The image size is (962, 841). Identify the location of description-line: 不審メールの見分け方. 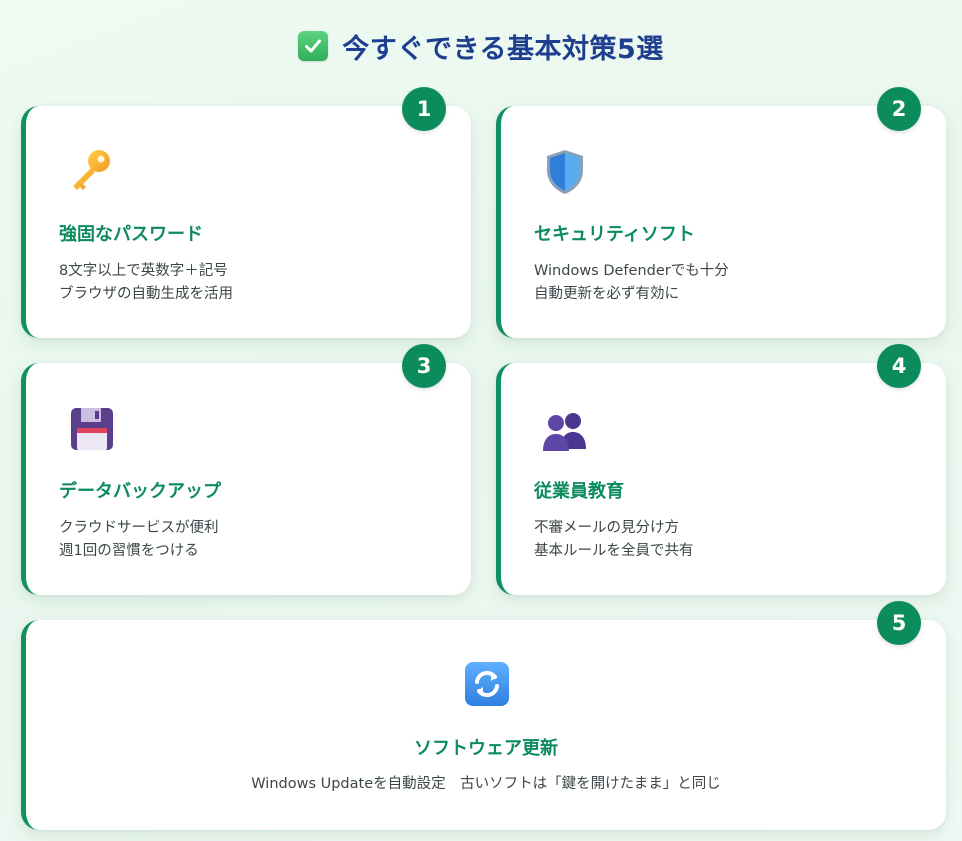
(606, 528).